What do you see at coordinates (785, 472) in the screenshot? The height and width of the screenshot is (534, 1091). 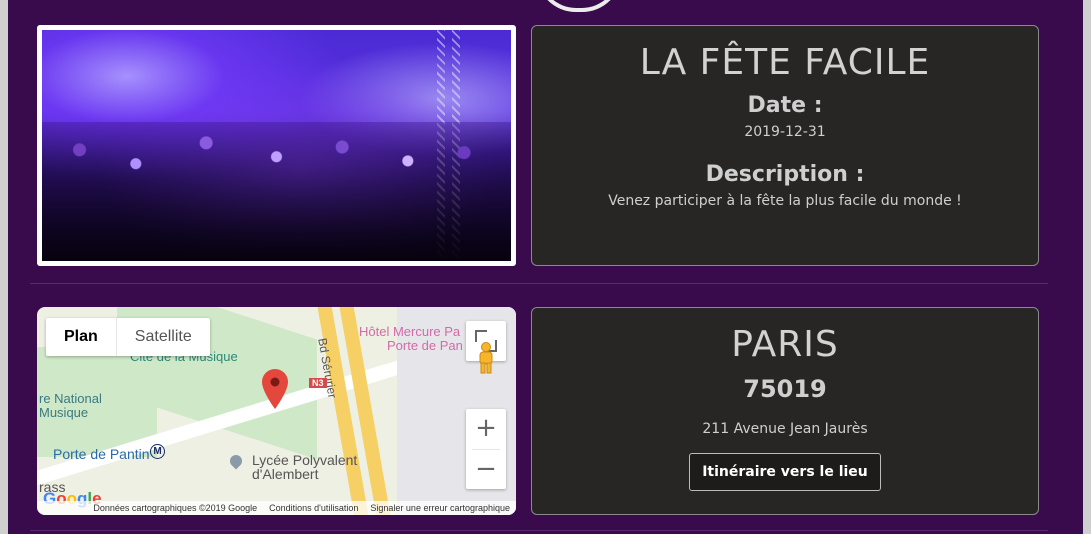 I see `directions-button: Itinéraire vers le lieu` at bounding box center [785, 472].